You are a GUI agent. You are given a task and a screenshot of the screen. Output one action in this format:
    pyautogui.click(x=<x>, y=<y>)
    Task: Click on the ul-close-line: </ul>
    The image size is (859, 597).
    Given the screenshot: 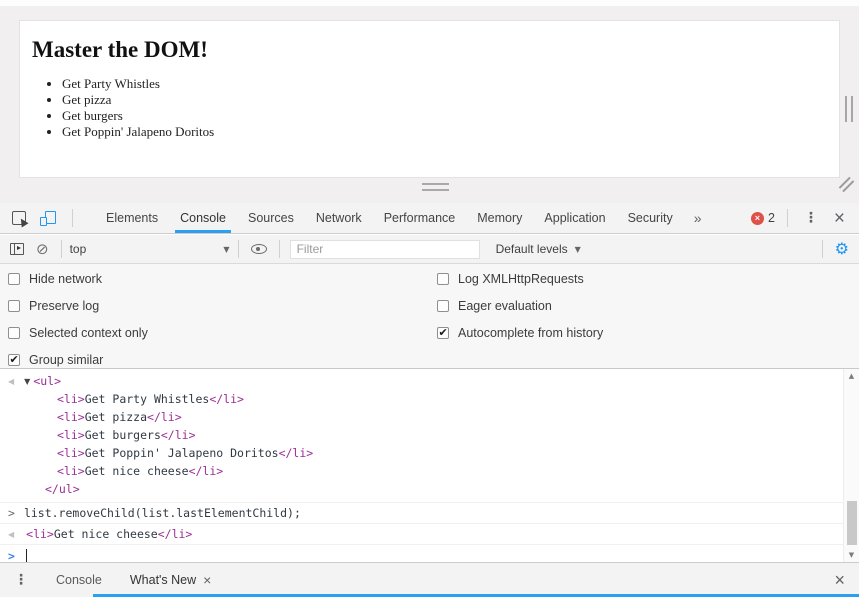 What is the action you would take?
    pyautogui.click(x=429, y=489)
    